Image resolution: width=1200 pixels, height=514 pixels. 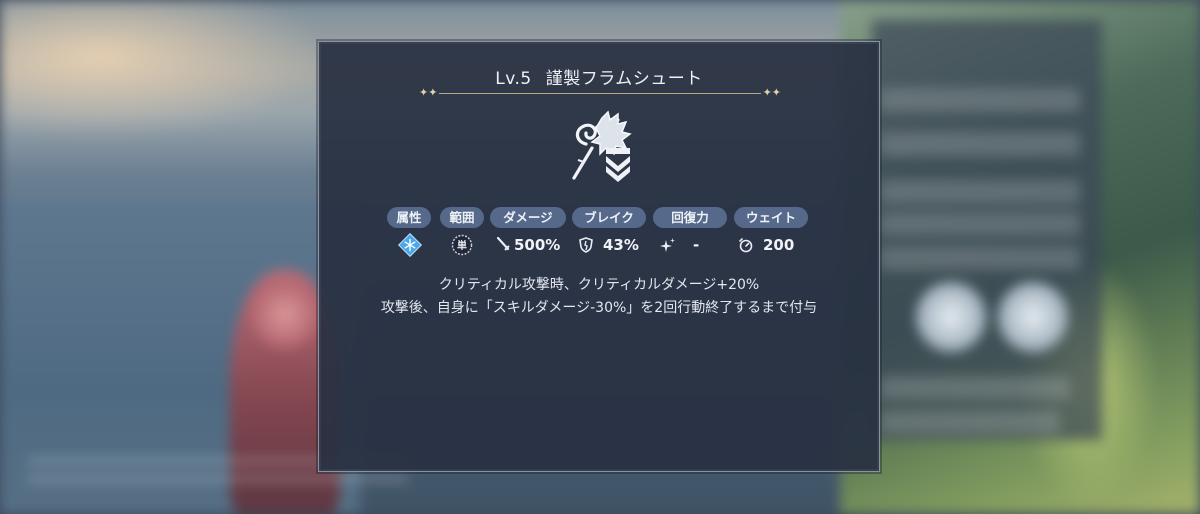 I want to click on break-value: 43%, so click(x=608, y=245).